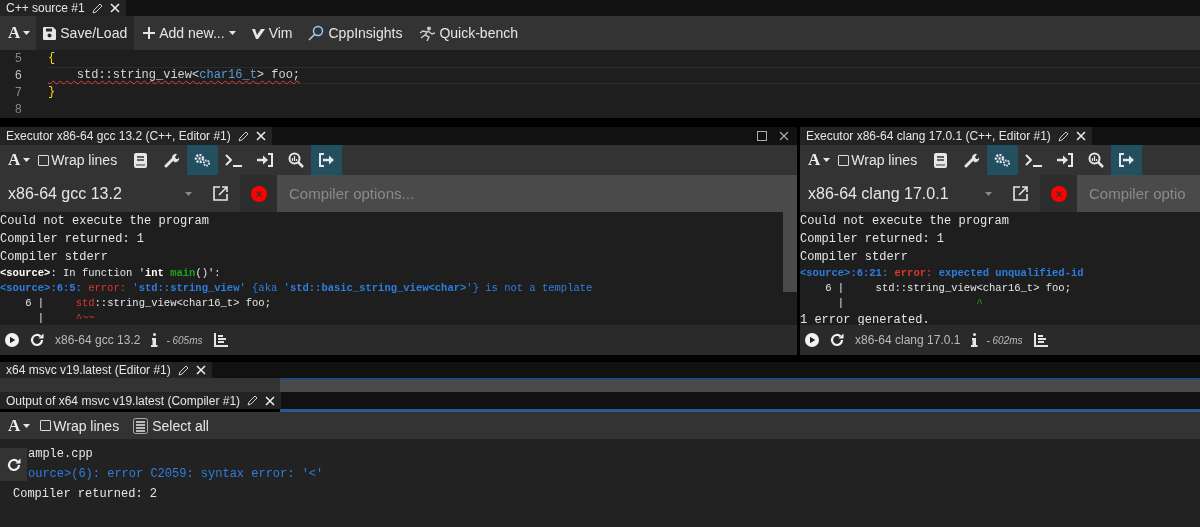 This screenshot has height=527, width=1200. What do you see at coordinates (942, 273) in the screenshot?
I see `output-line: <source>:6:21: error: expected unqualified-id` at bounding box center [942, 273].